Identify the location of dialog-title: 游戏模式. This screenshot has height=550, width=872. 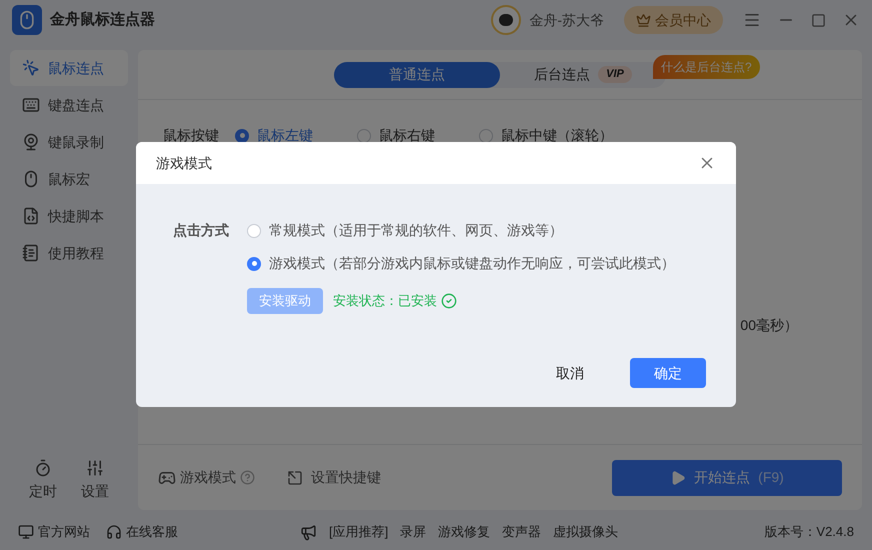
(184, 163).